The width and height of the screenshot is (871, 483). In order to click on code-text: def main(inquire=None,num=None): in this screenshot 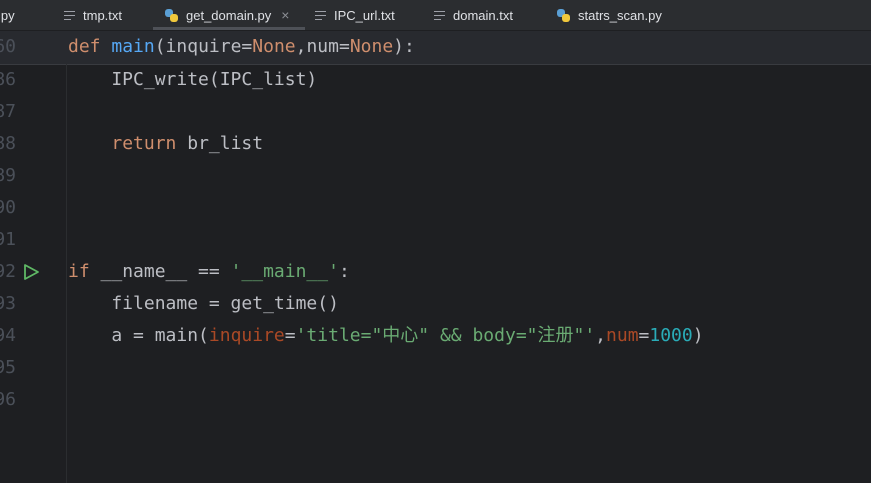, I will do `click(241, 47)`.